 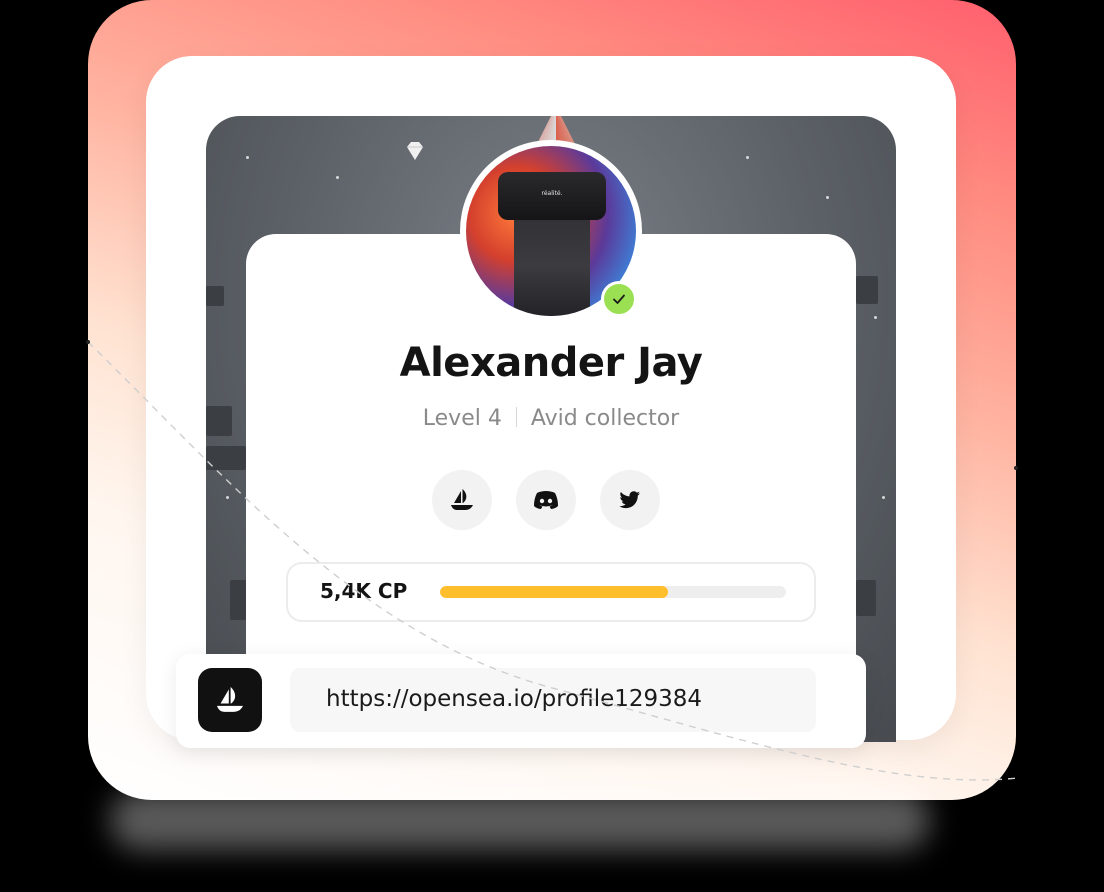 I want to click on check-icon, so click(x=619, y=299).